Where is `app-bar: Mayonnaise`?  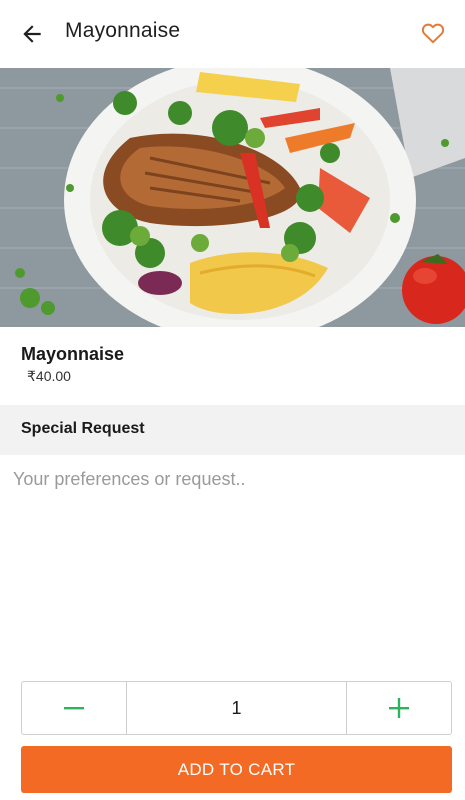 app-bar: Mayonnaise is located at coordinates (232, 34).